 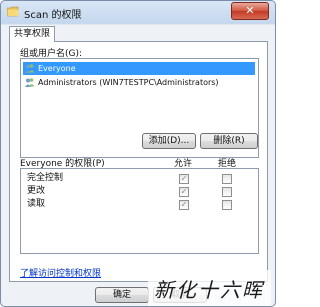 I want to click on help-link: 了解访问控制和权限, so click(x=60, y=272).